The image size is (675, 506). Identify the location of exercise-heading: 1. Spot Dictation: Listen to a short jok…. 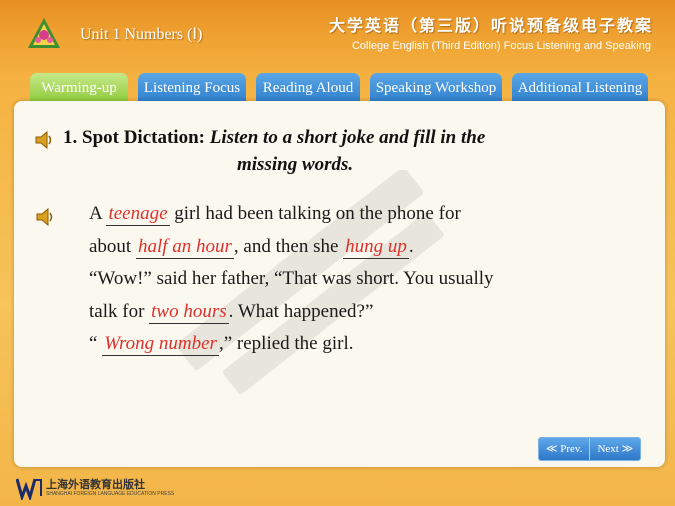
(333, 151).